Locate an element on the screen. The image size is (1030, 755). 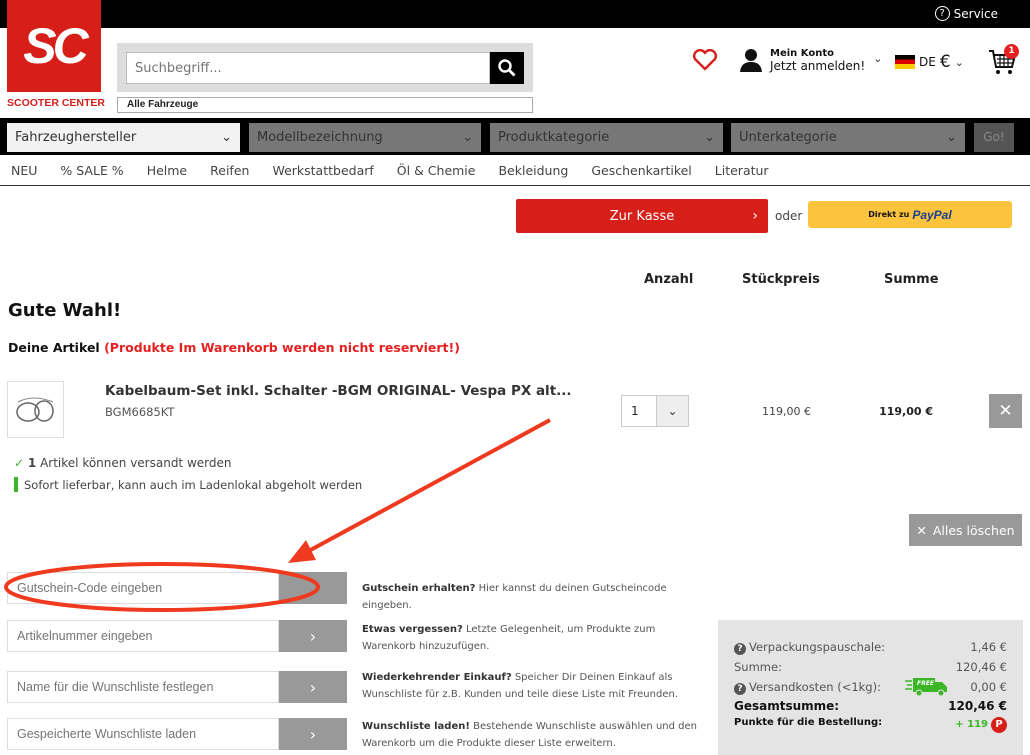
select-label: Modellbezeichnung is located at coordinates (320, 137).